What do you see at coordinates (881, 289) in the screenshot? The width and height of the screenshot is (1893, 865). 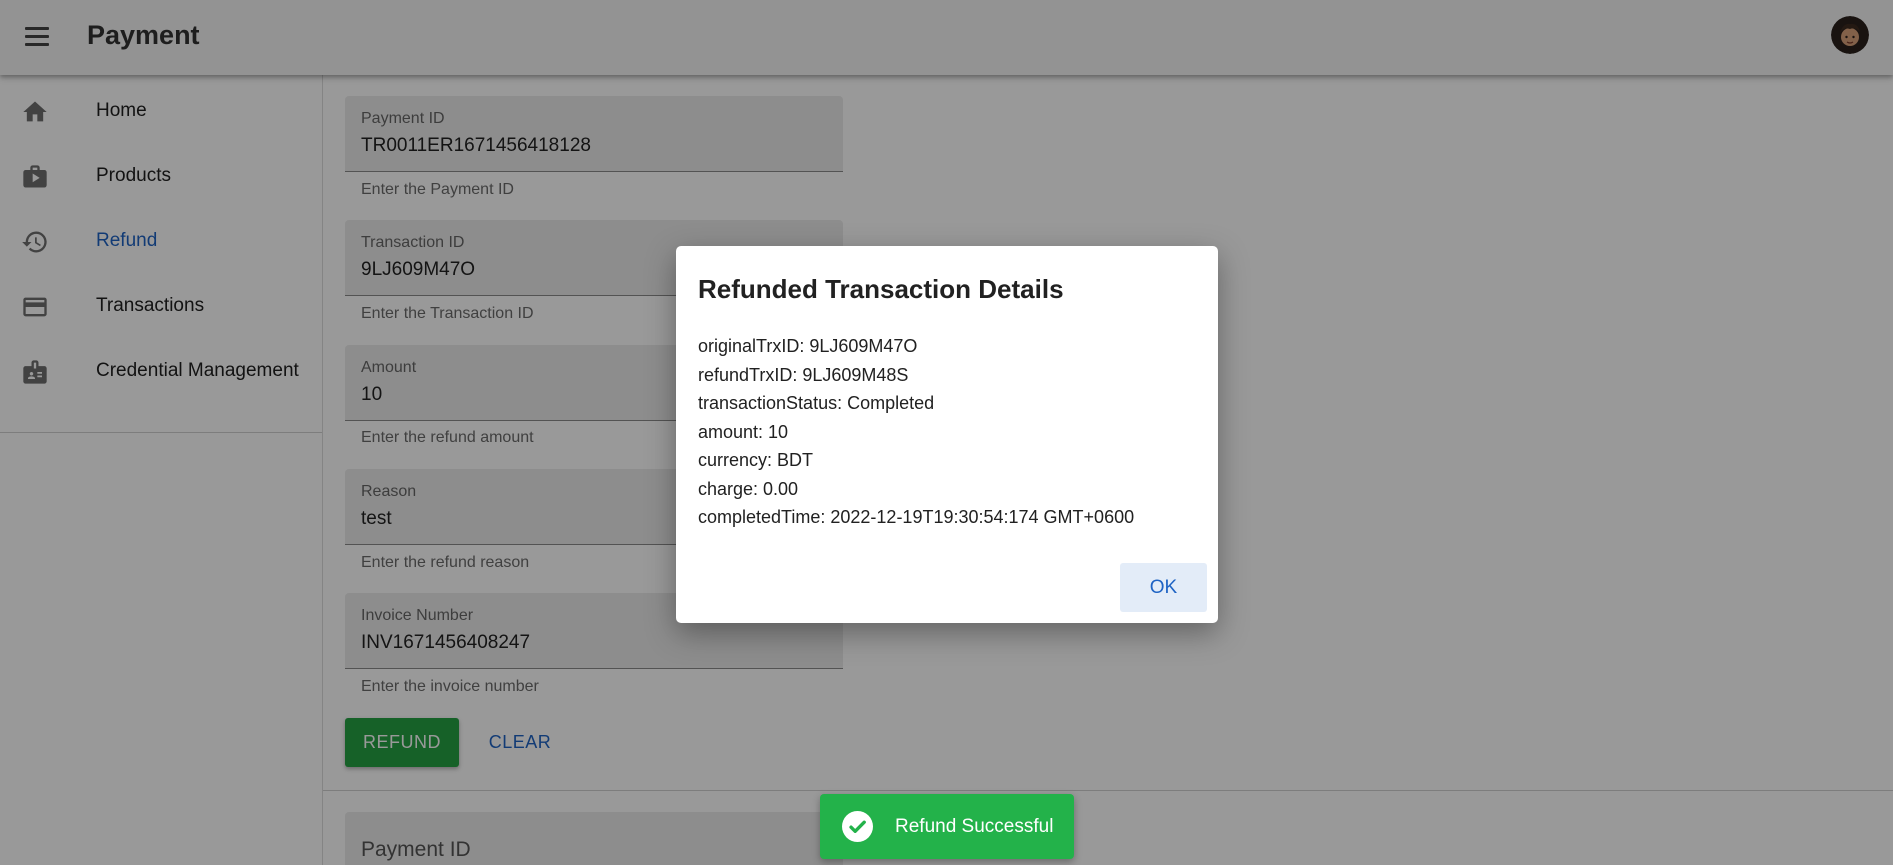 I see `dialog-title: Refunded Transaction Details` at bounding box center [881, 289].